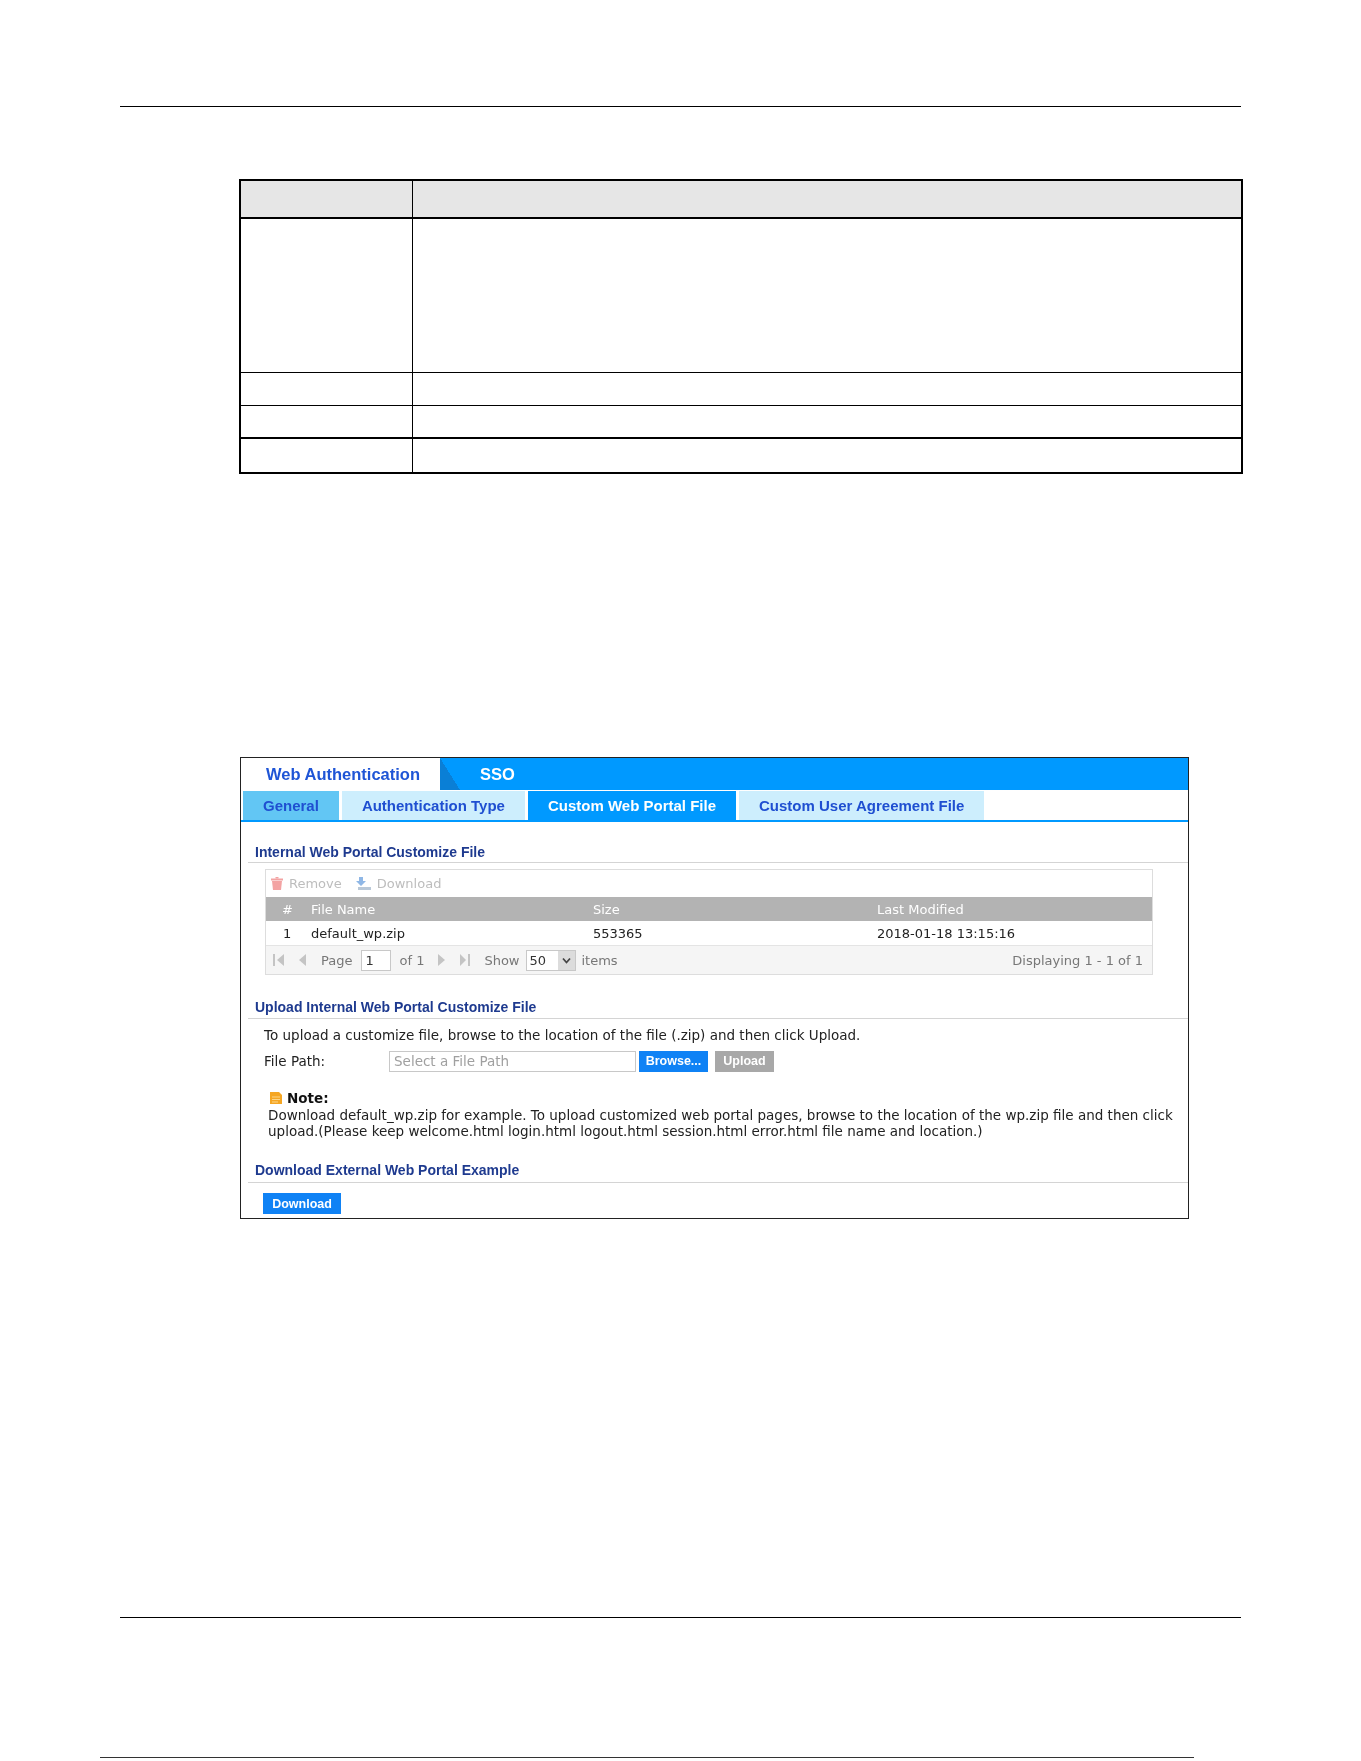 The image size is (1361, 1761). I want to click on first-page-icon, so click(278, 960).